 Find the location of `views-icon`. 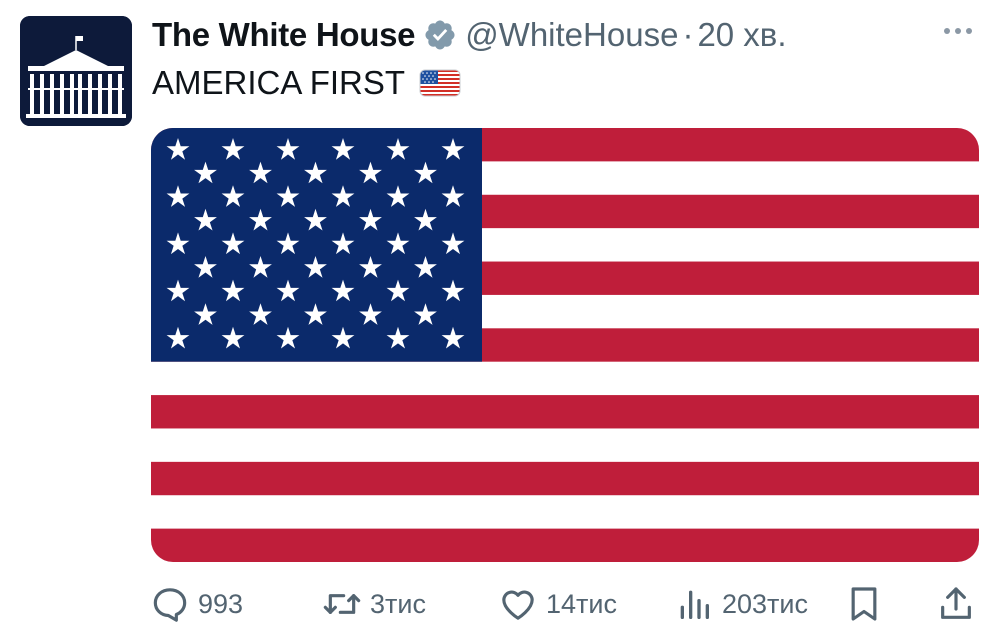

views-icon is located at coordinates (694, 604).